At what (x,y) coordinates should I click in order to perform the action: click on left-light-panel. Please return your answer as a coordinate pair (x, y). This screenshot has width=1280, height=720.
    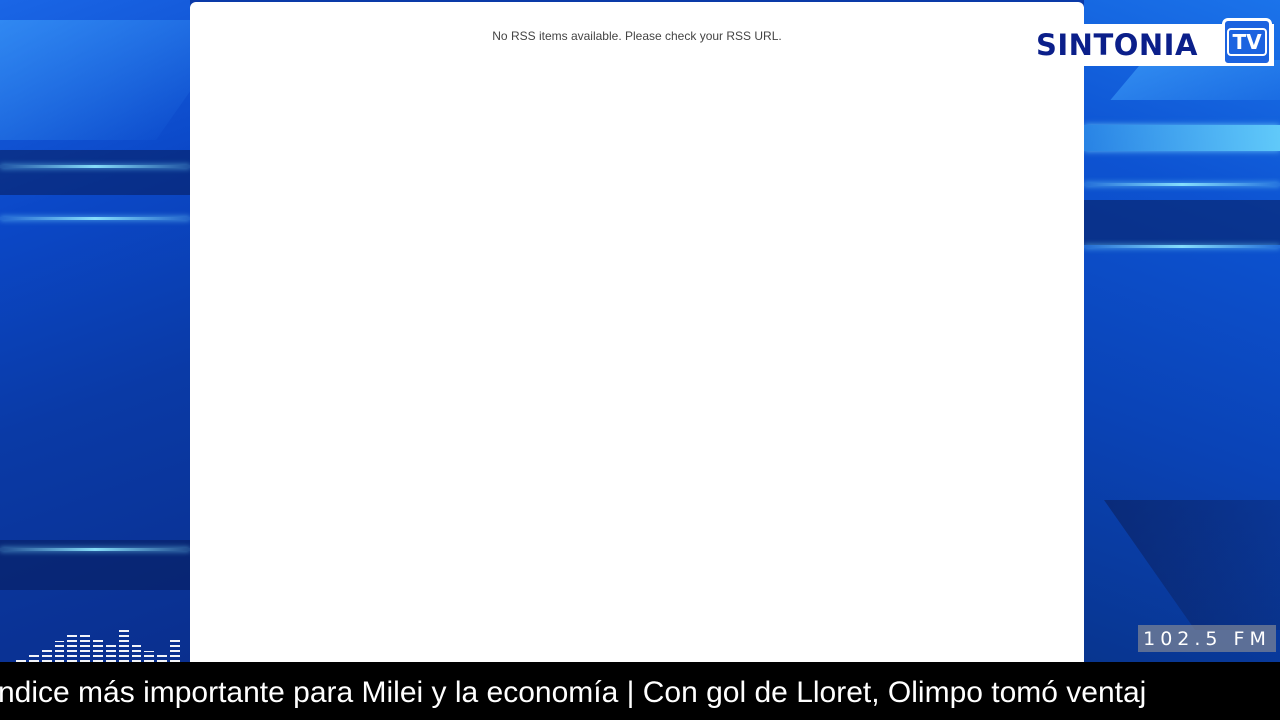
    Looking at the image, I should click on (95, 80).